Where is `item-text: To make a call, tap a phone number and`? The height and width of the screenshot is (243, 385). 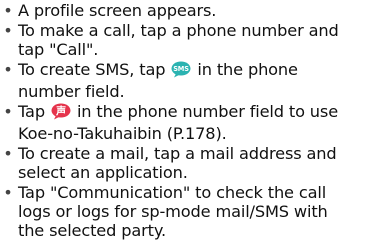
item-text: To make a call, tap a phone number and is located at coordinates (178, 30).